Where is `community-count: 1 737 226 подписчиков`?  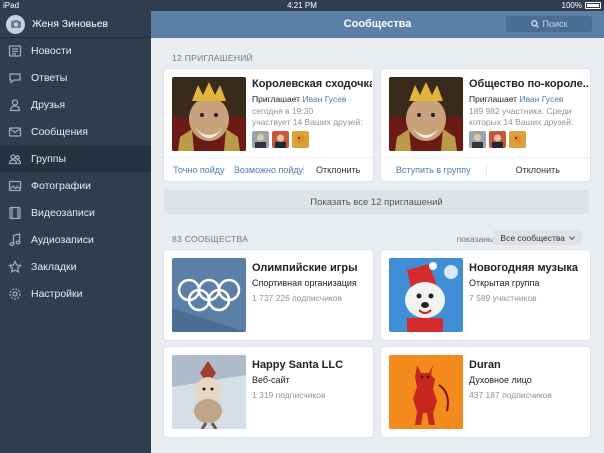
community-count: 1 737 226 подписчиков is located at coordinates (297, 298).